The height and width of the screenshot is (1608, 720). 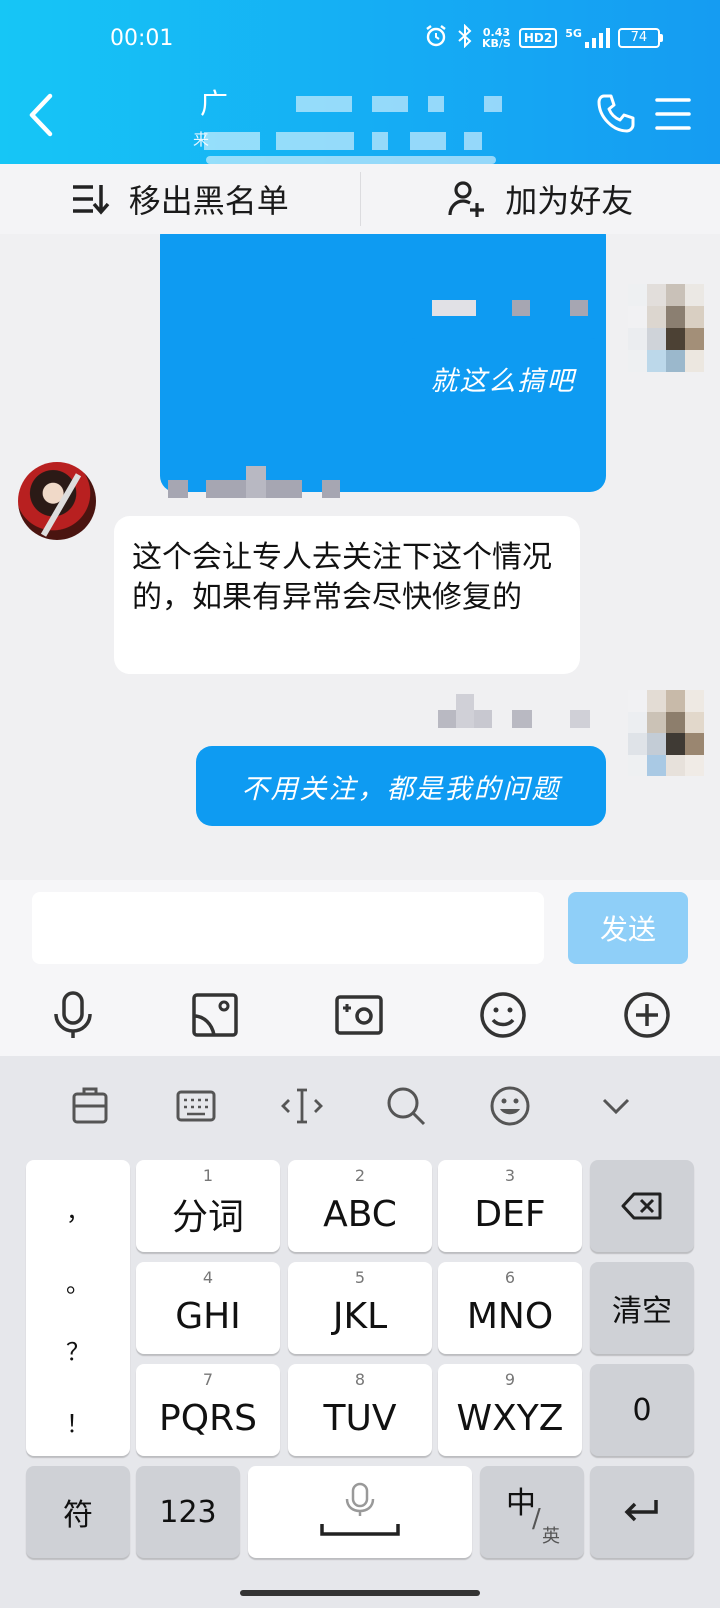 I want to click on key-6: 6 MNO, so click(x=510, y=1308).